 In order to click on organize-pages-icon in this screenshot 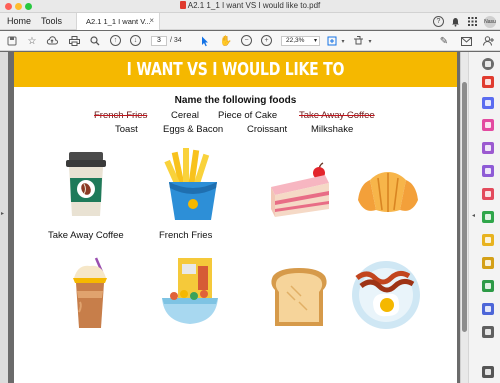, I will do `click(488, 194)`.